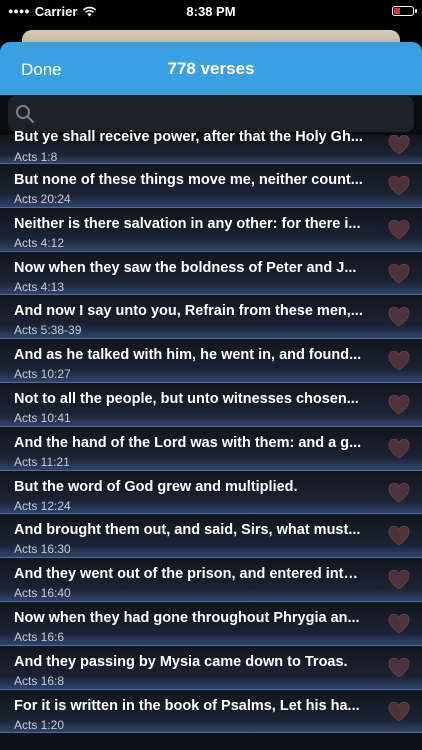 The image size is (422, 750). Describe the element at coordinates (36, 157) in the screenshot. I see `verse-reference: Acts 1:8` at that location.